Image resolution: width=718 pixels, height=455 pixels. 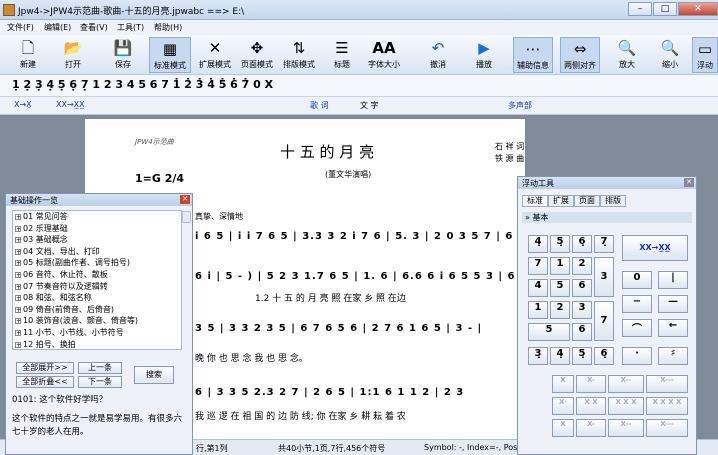 I want to click on key-5-wide: 5, so click(x=549, y=332).